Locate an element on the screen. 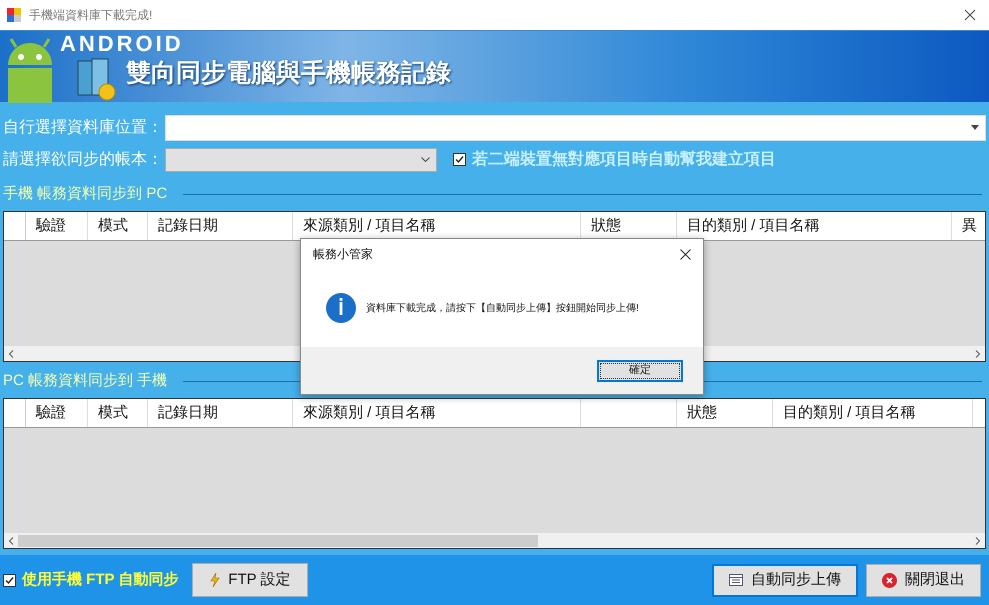 The width and height of the screenshot is (989, 605). column-header: 狀態 is located at coordinates (725, 413).